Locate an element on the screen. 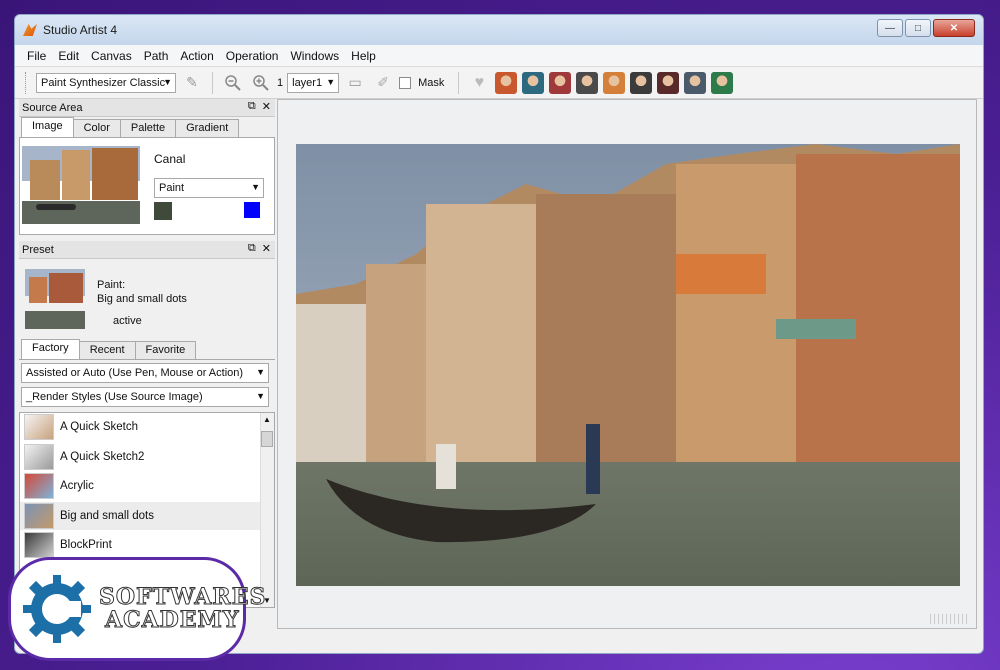 Image resolution: width=1000 pixels, height=670 pixels. list-item-label: BlockPrint is located at coordinates (86, 545).